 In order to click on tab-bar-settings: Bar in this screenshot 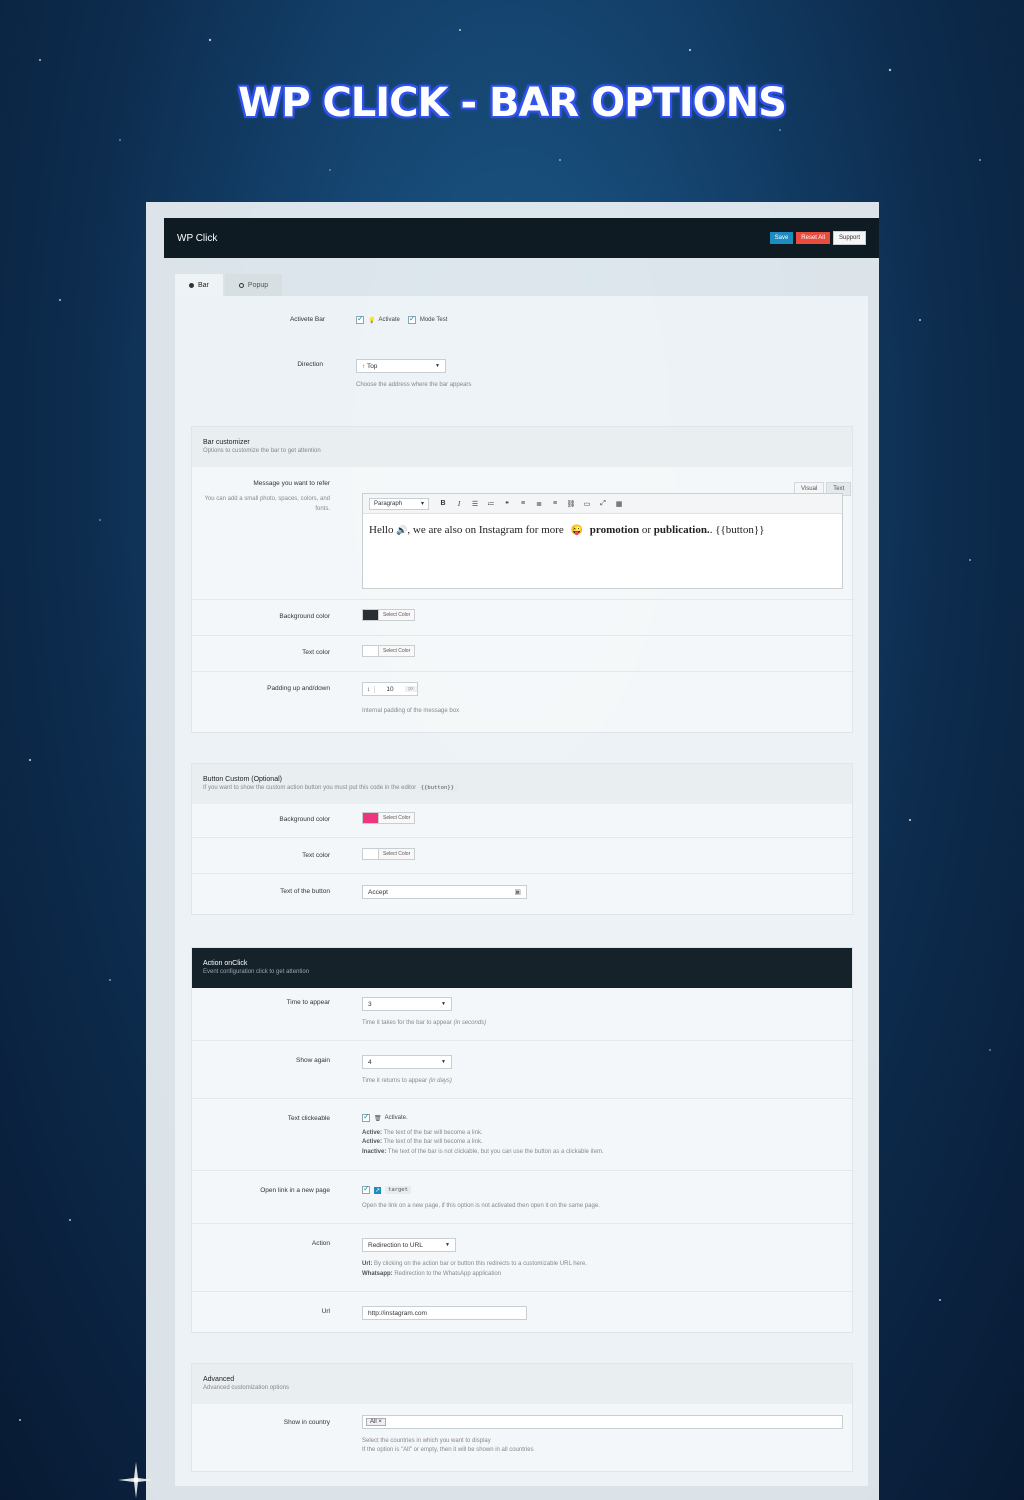, I will do `click(199, 285)`.